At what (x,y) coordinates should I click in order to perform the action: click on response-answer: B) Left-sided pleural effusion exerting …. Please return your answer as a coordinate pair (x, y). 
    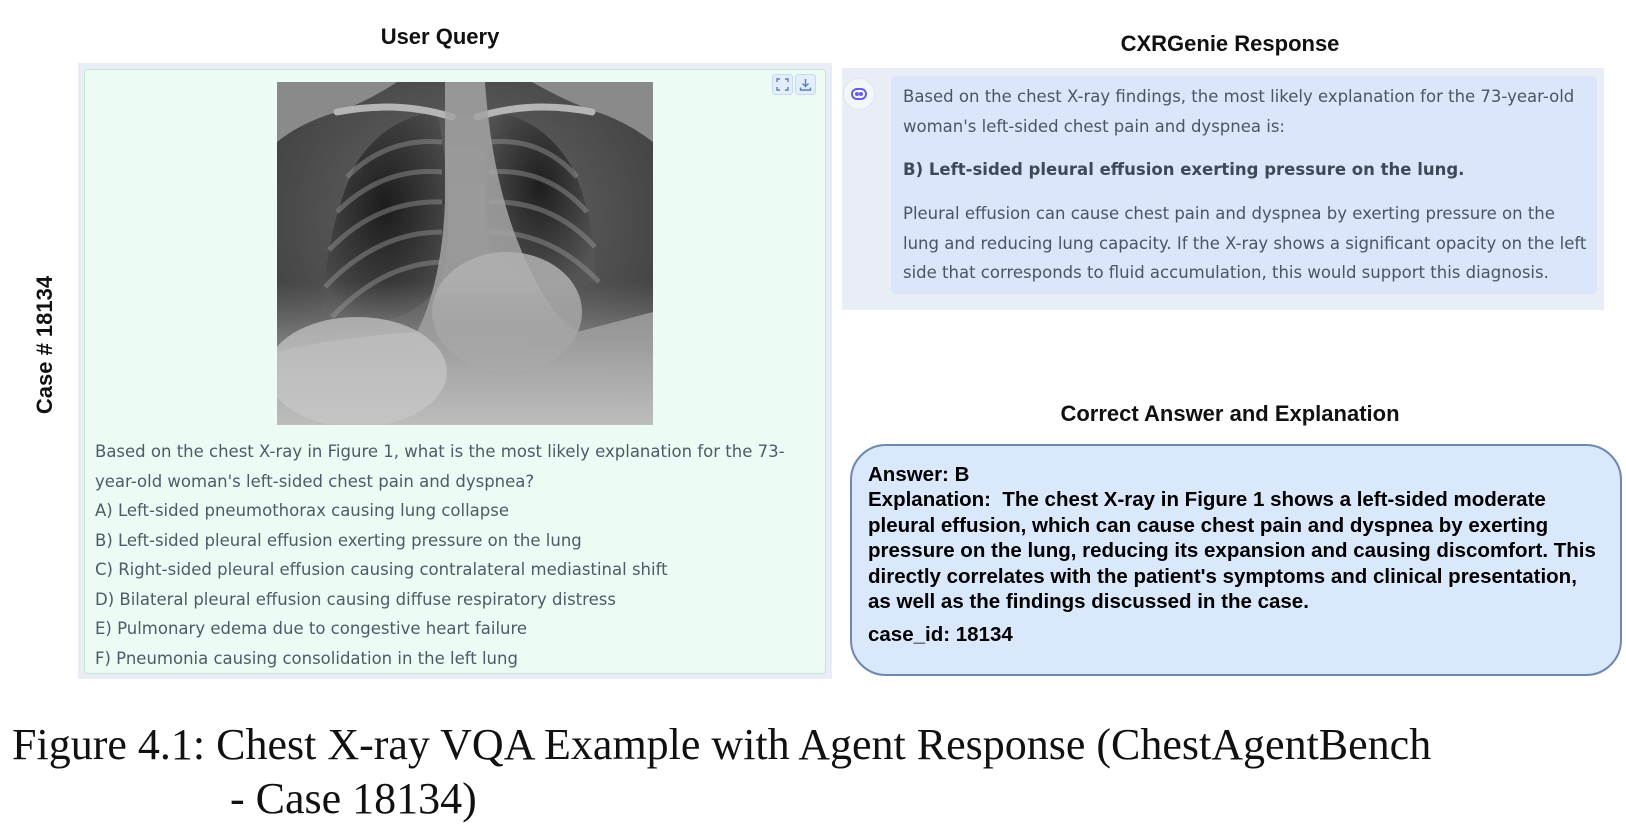
    Looking at the image, I should click on (1184, 169).